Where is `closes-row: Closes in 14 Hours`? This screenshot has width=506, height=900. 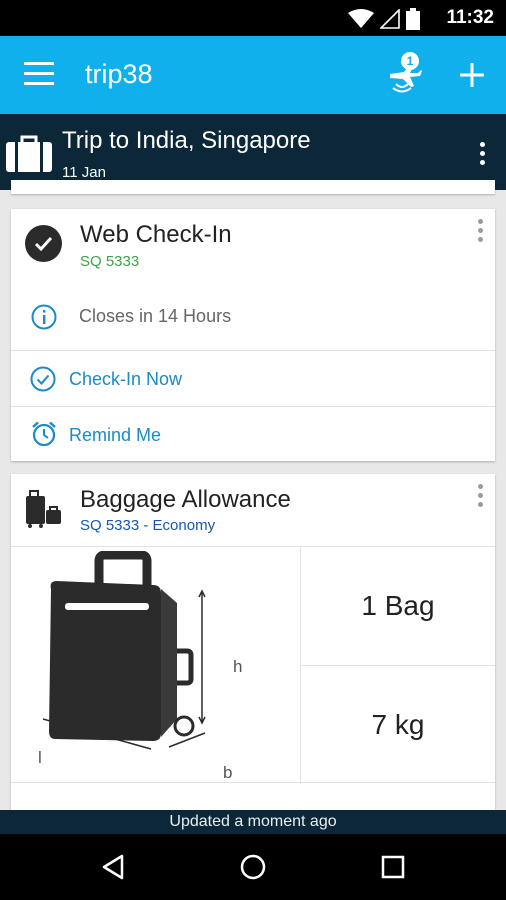 closes-row: Closes in 14 Hours is located at coordinates (253, 318).